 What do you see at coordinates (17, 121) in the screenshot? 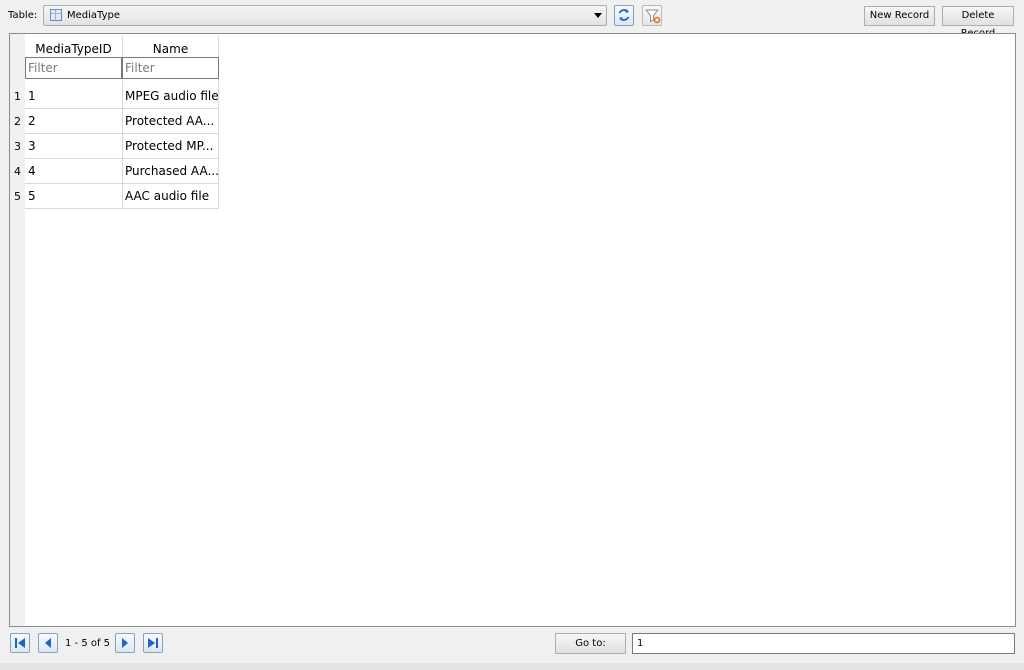
I see `row-number: 2` at bounding box center [17, 121].